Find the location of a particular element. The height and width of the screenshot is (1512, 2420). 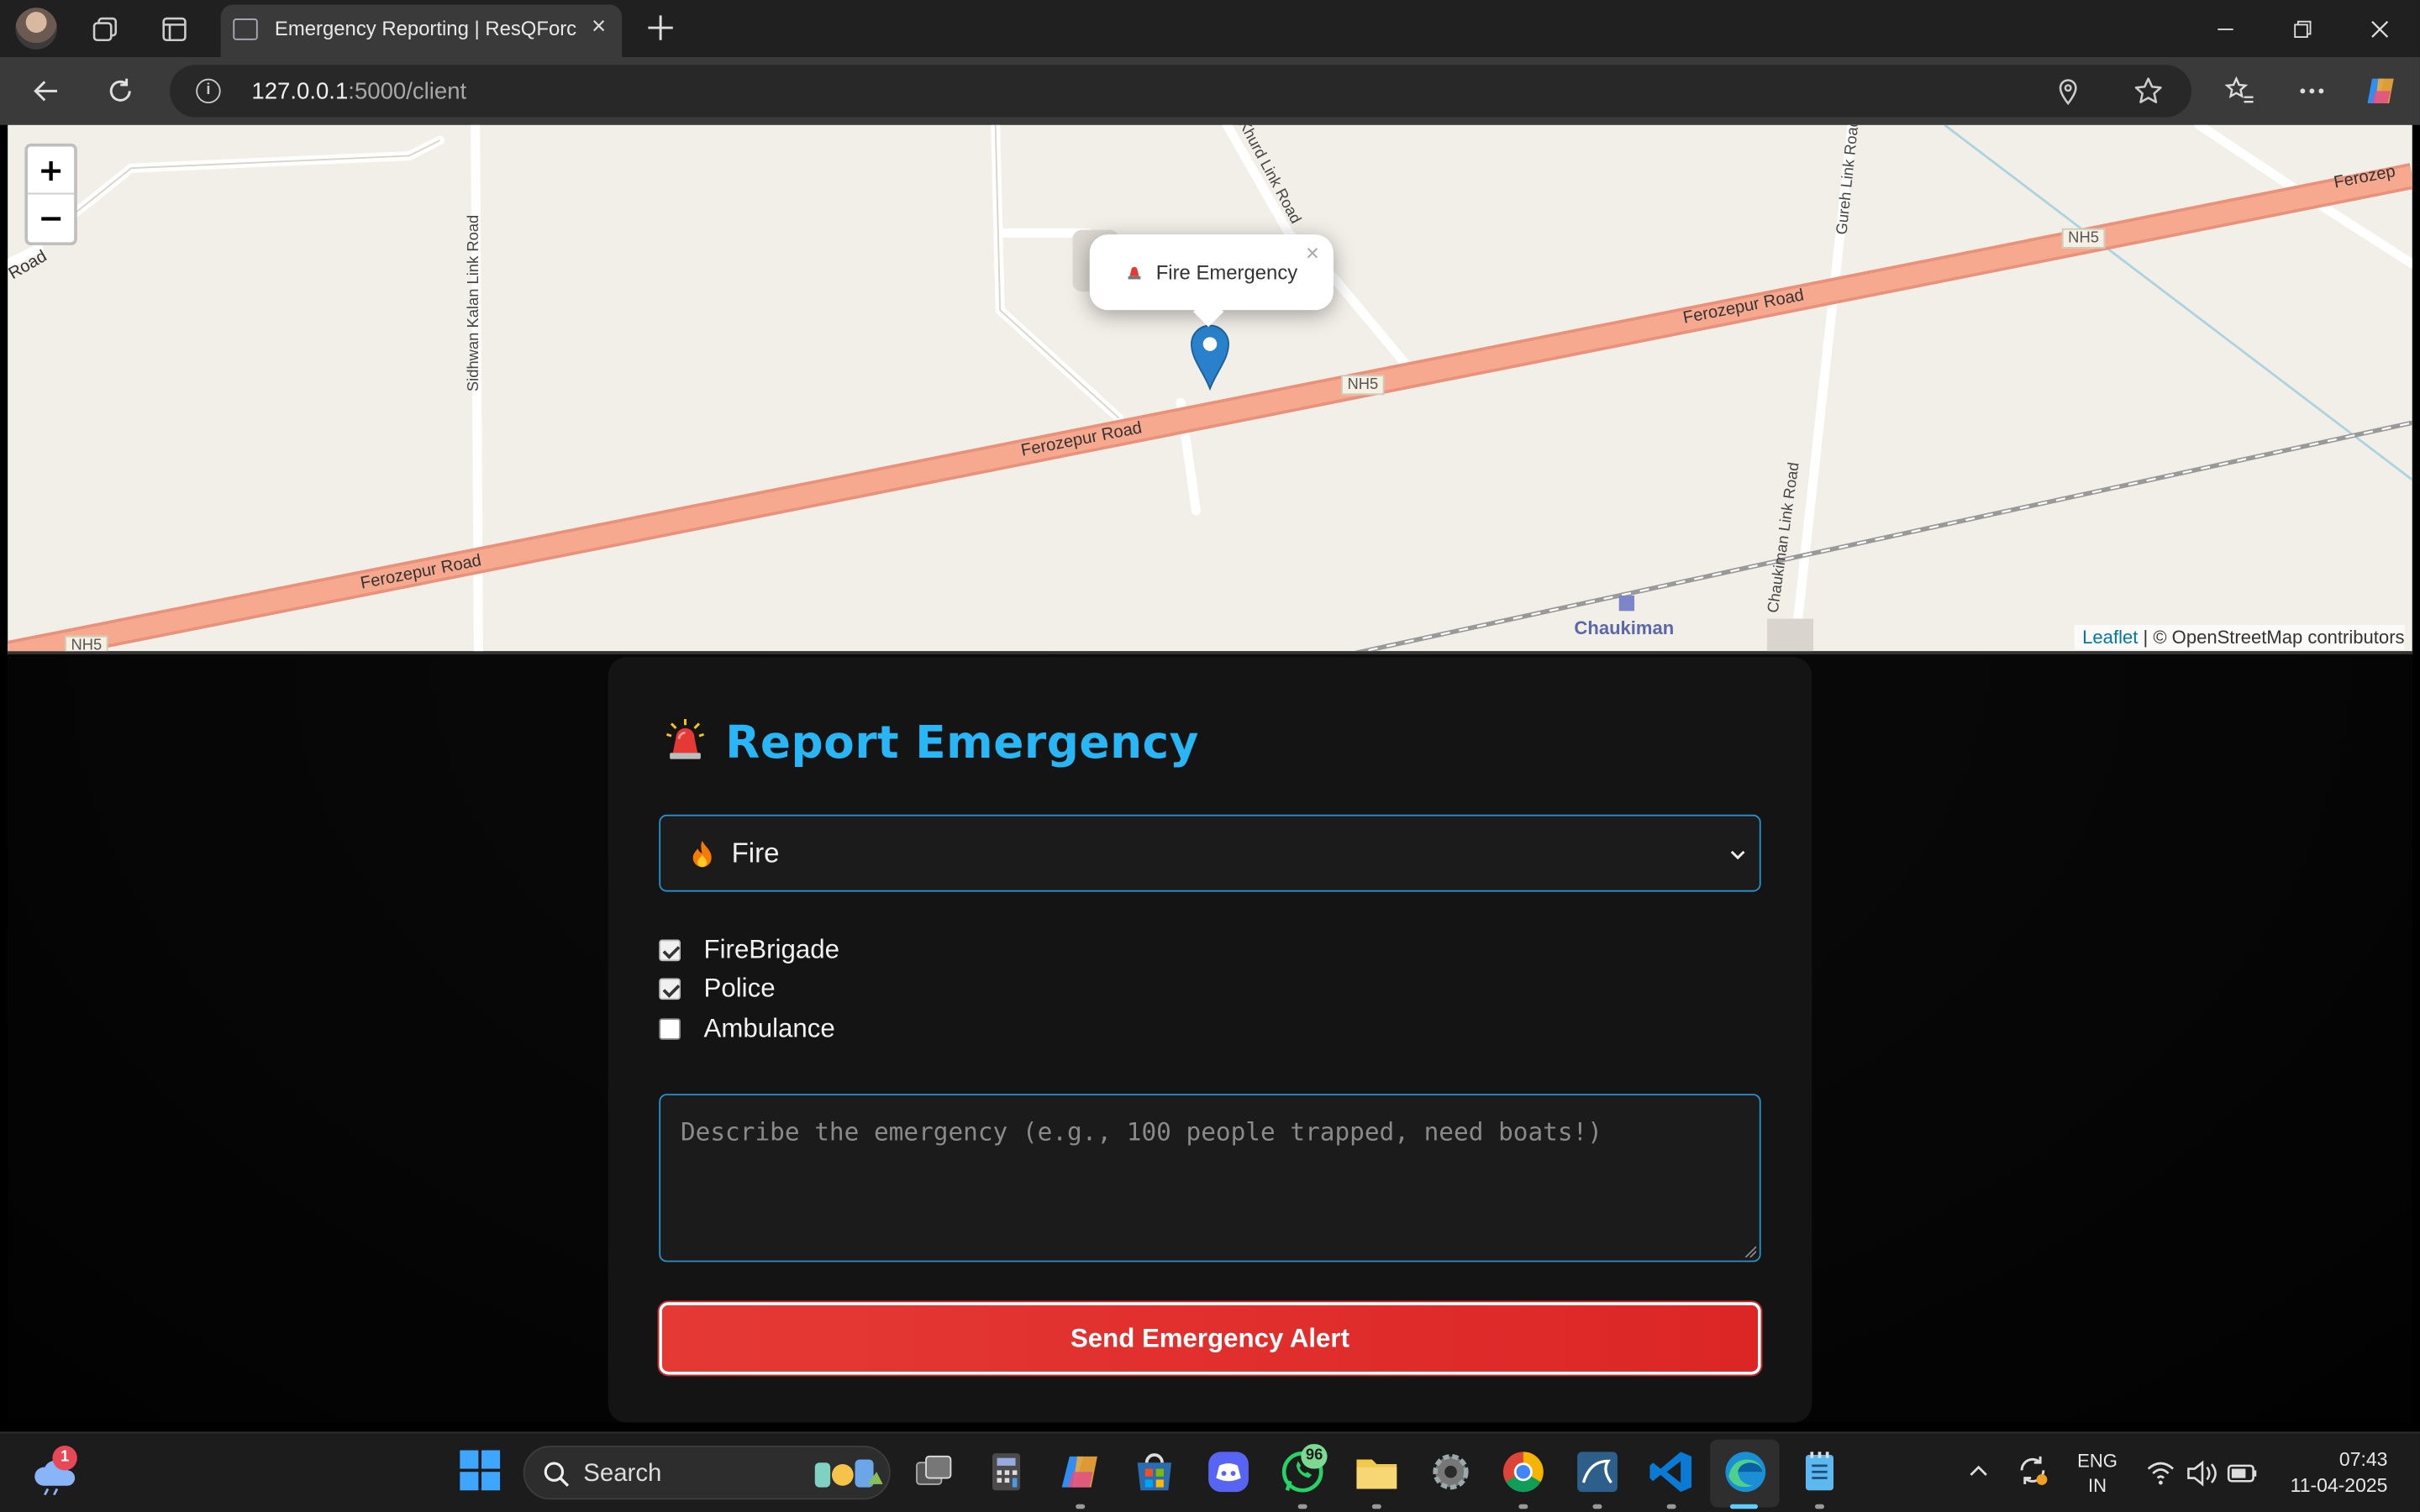

page-title-text: Report Emergency is located at coordinates (962, 742).